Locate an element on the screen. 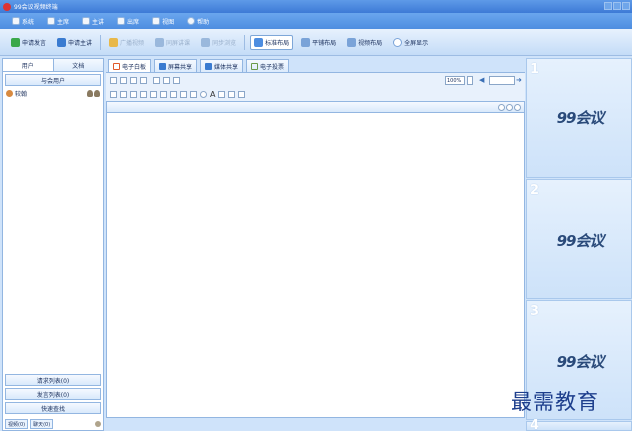 The image size is (632, 431). new-page-icon is located at coordinates (113, 80).